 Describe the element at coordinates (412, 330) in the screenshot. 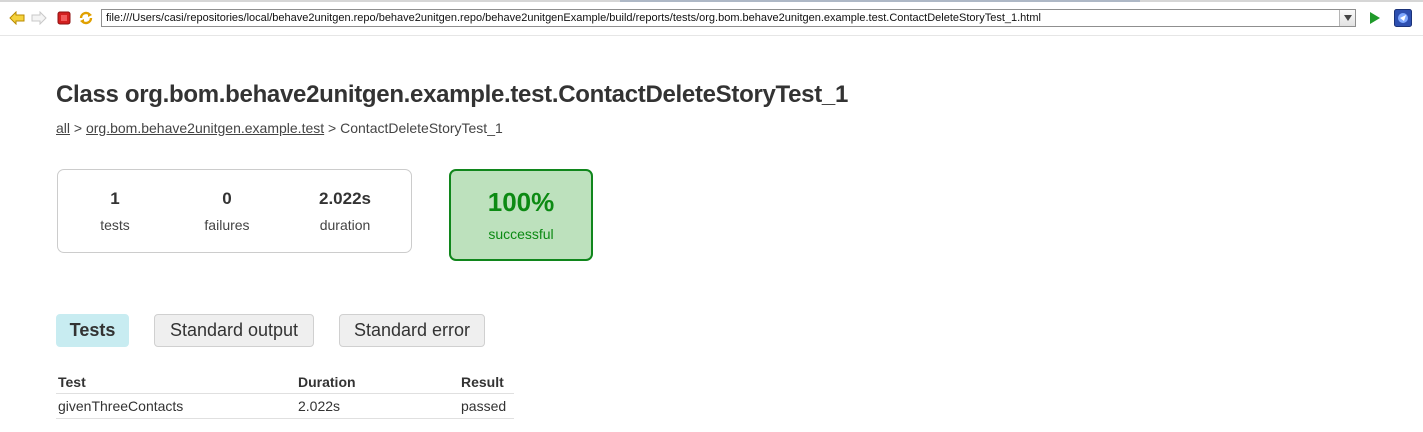

I see `tab-standard-error: Standard error` at that location.